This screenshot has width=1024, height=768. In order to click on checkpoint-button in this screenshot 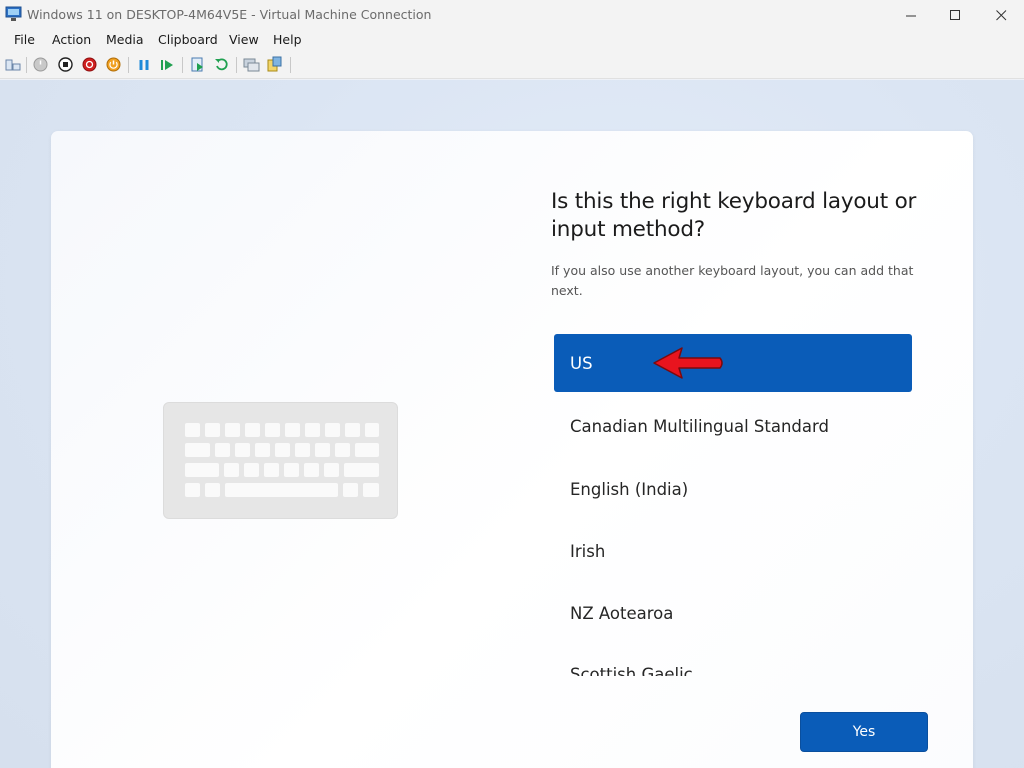, I will do `click(197, 64)`.